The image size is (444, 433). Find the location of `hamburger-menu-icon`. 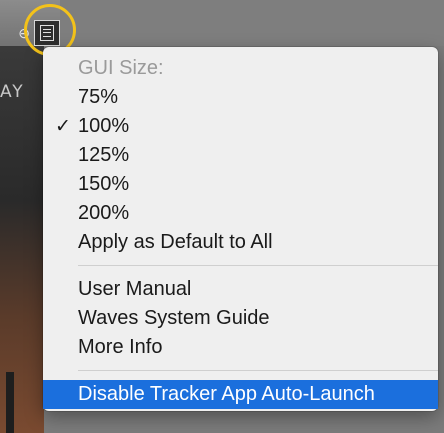

hamburger-menu-icon is located at coordinates (47, 33).